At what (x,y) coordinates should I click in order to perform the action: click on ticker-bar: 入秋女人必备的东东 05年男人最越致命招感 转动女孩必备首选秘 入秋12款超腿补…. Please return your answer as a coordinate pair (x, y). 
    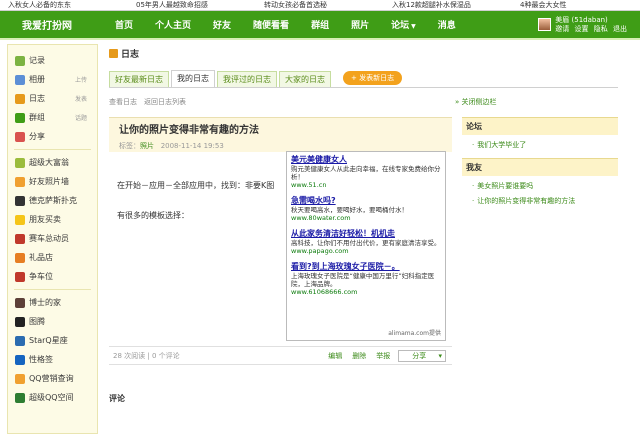
    Looking at the image, I should click on (320, 5).